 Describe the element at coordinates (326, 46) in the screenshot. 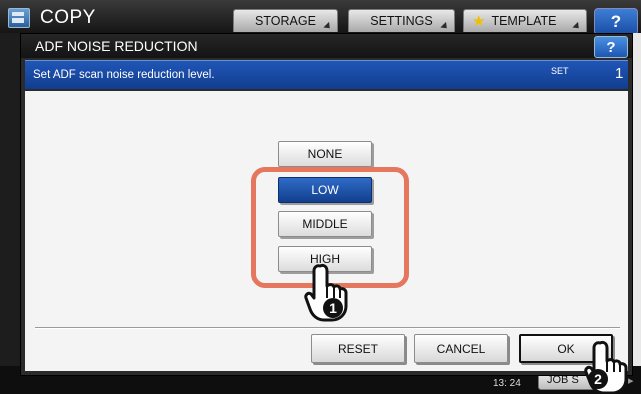

I see `dialog-header: ADF NOISE REDUCTION ?` at that location.